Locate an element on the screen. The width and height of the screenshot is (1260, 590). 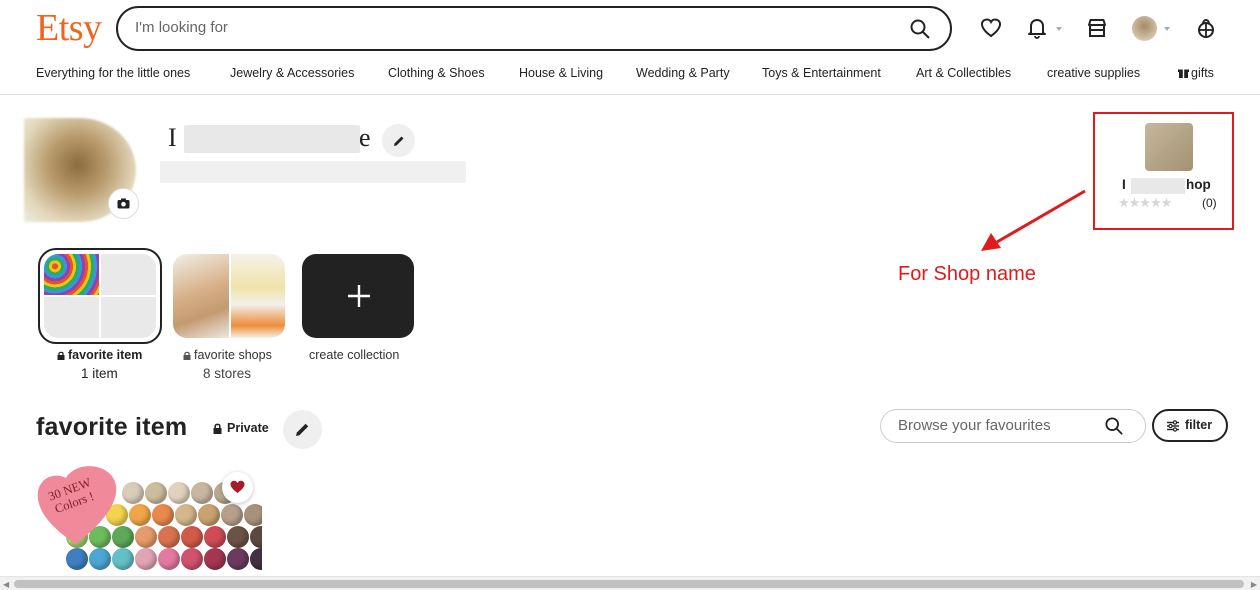
sliders-icon is located at coordinates (1173, 426).